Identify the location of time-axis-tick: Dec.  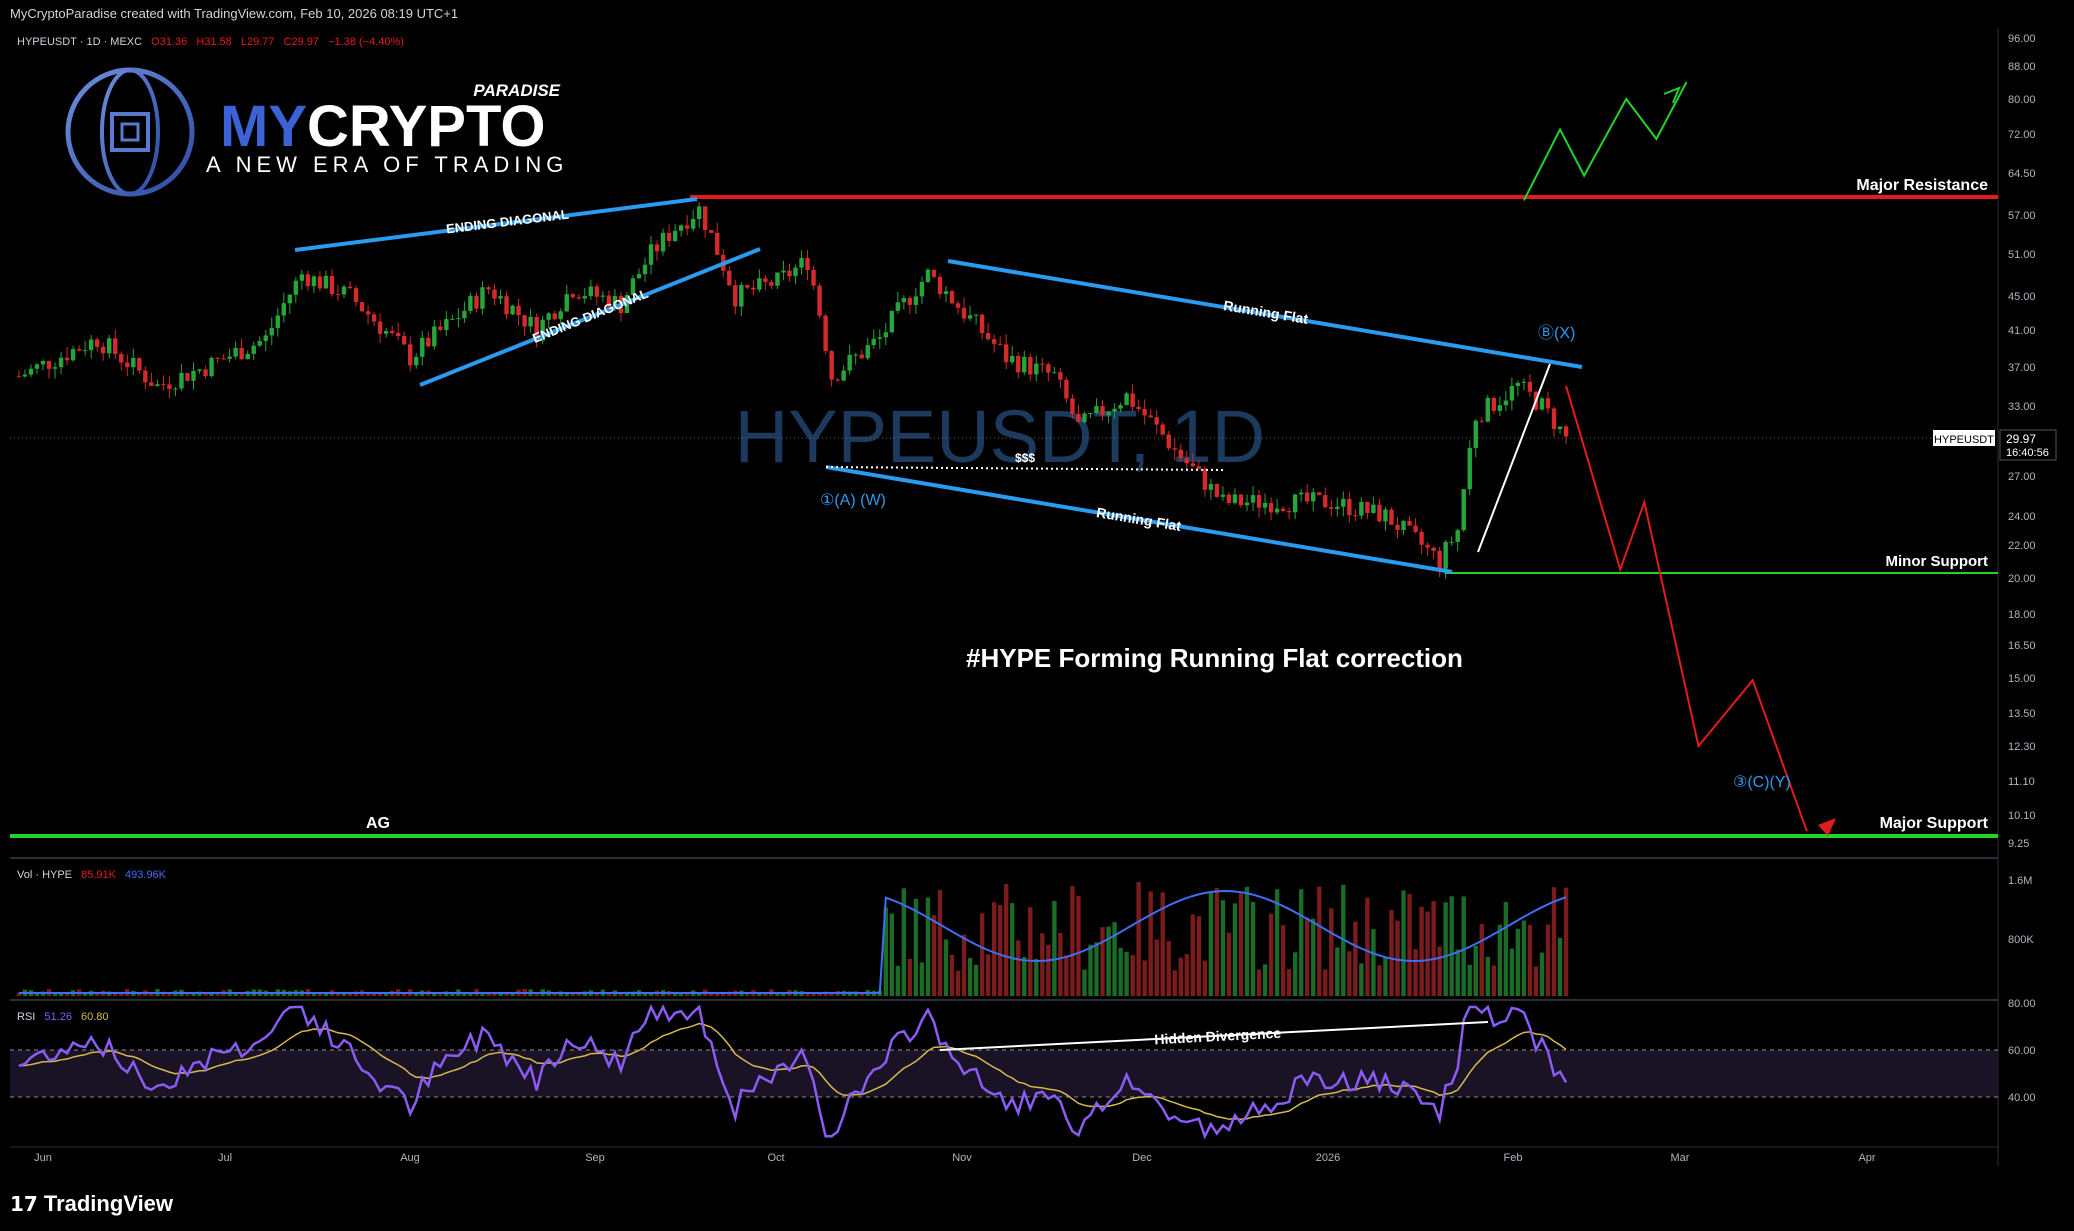
(1142, 1158).